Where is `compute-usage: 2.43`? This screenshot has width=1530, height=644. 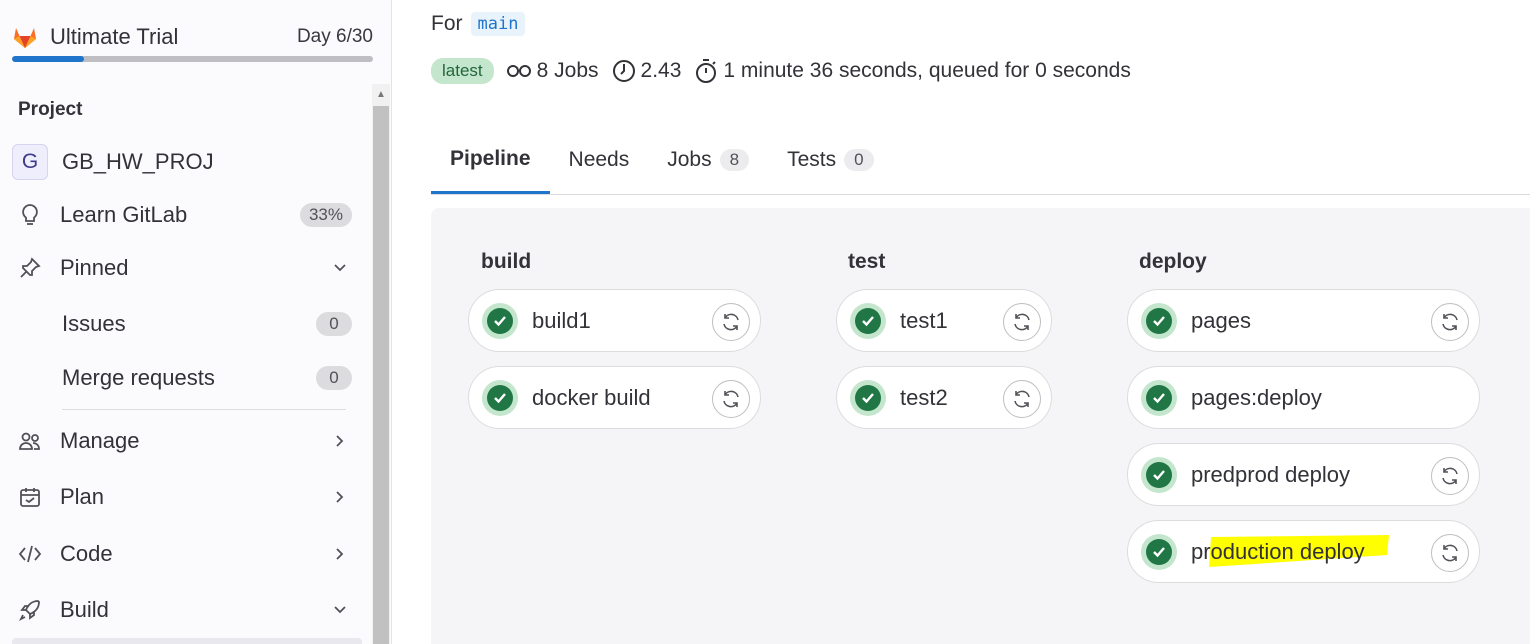
compute-usage: 2.43 is located at coordinates (647, 71).